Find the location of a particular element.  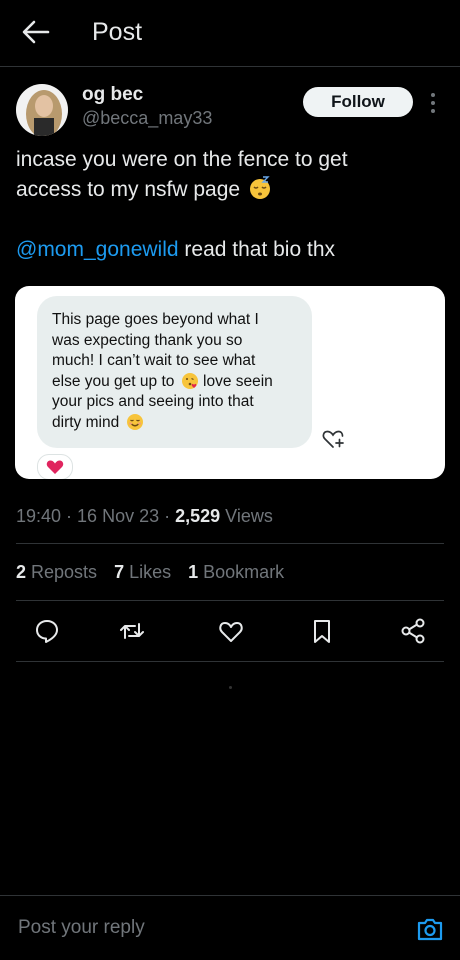

likes-stat: 7 Likes is located at coordinates (142, 572).